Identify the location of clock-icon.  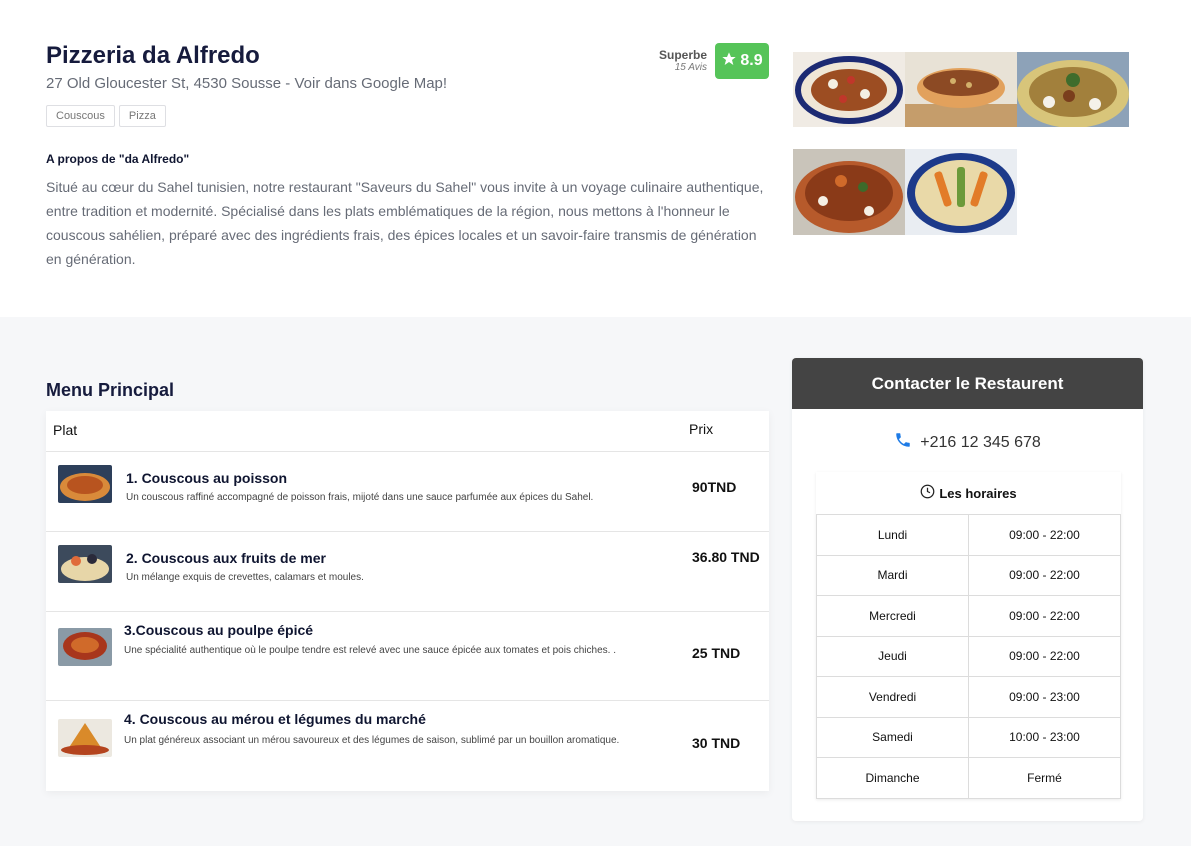
(927, 493).